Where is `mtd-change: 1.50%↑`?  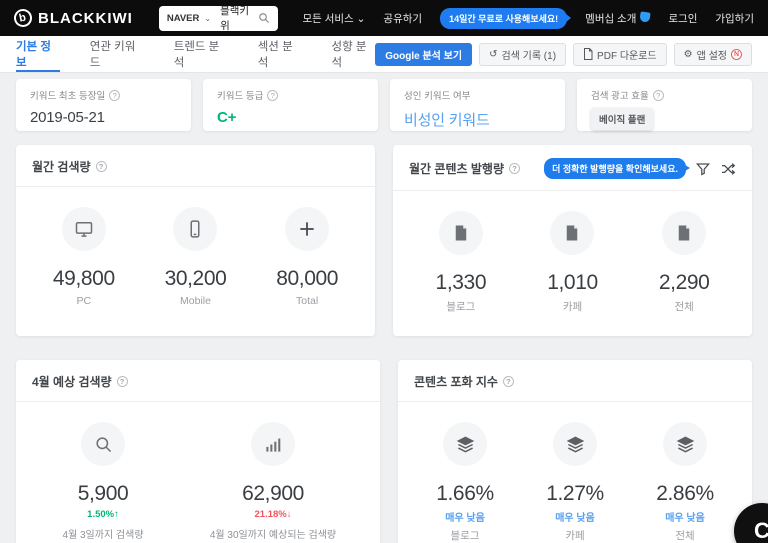 mtd-change: 1.50%↑ is located at coordinates (103, 514).